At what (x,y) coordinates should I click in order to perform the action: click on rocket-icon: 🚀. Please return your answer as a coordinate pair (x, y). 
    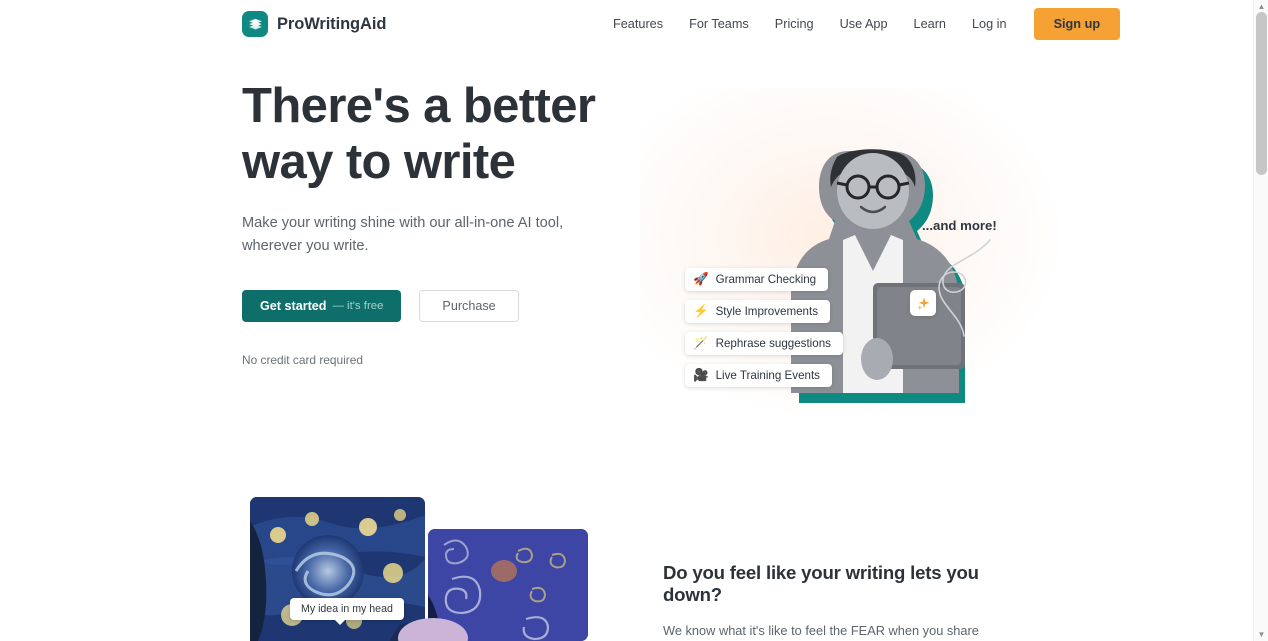
    Looking at the image, I should click on (701, 279).